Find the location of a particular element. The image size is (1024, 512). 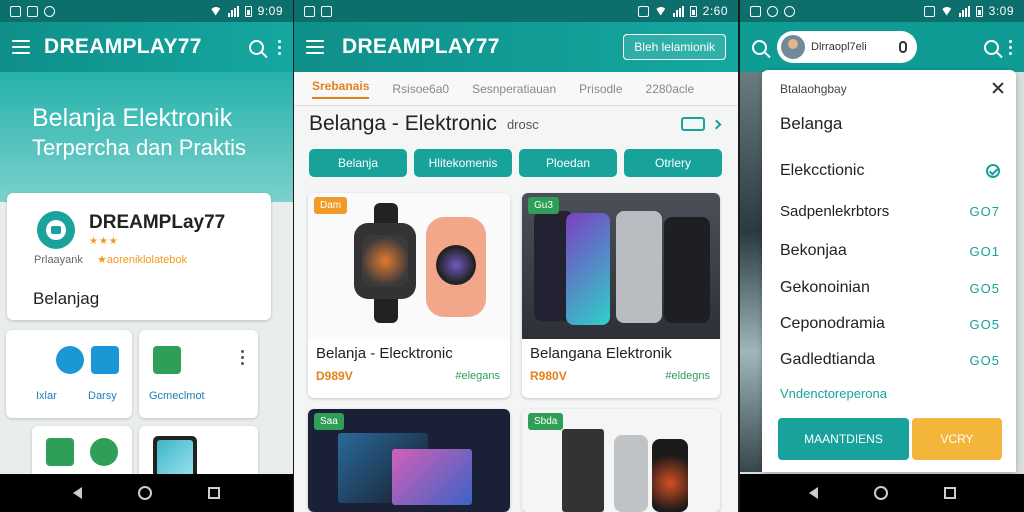

menu-item: Bekonjaa GO1 is located at coordinates (890, 251).